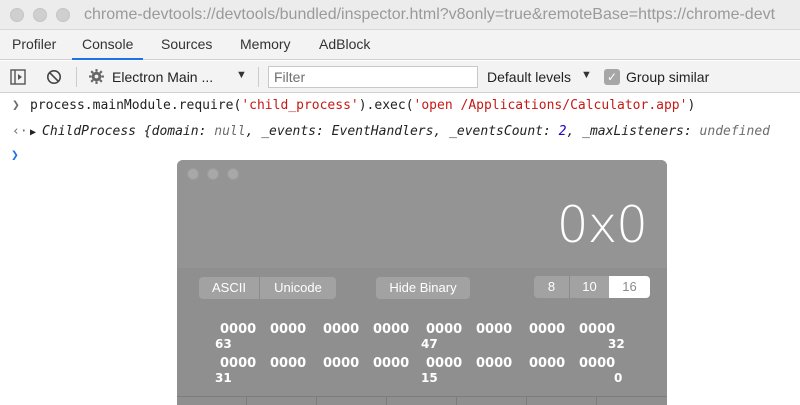 This screenshot has height=405, width=800. I want to click on base-10-button: 10, so click(589, 287).